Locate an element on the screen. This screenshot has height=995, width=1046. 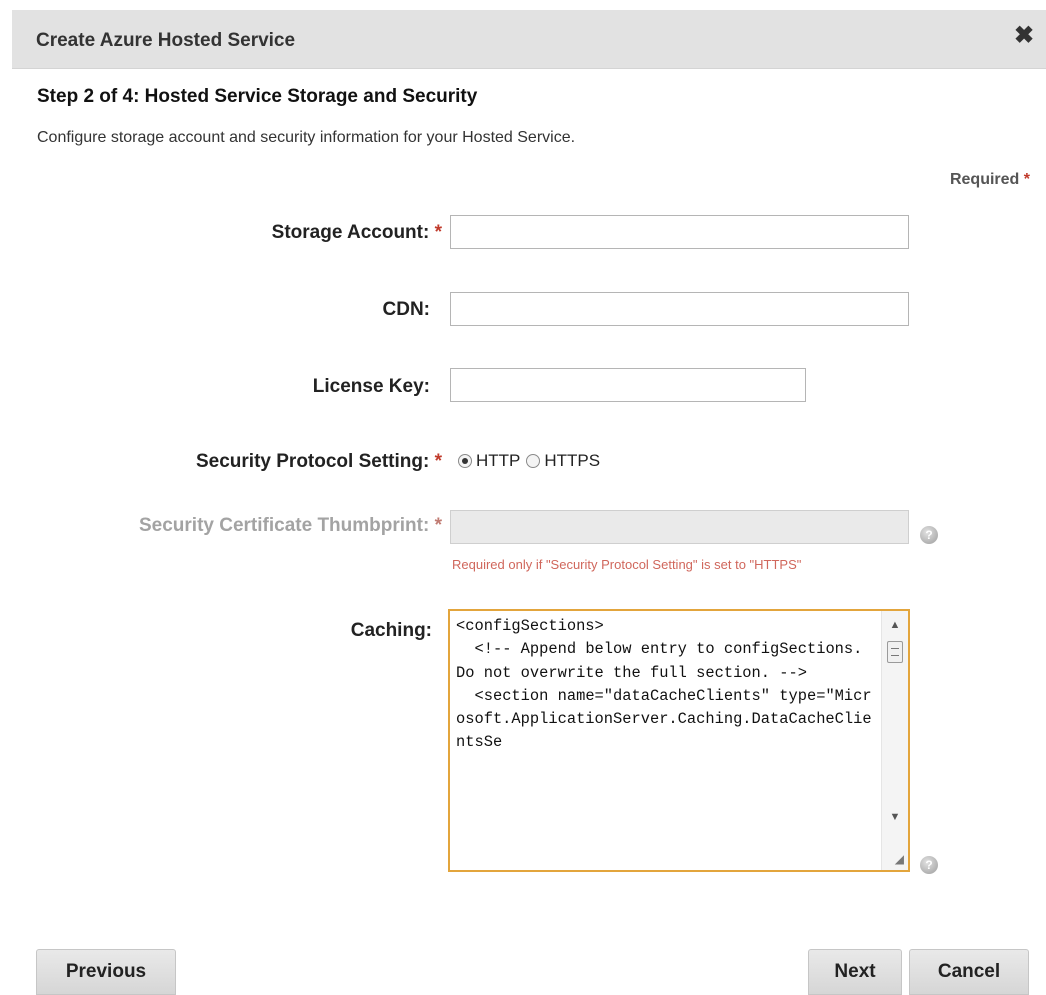
radio-http: HTTP is located at coordinates (489, 461).